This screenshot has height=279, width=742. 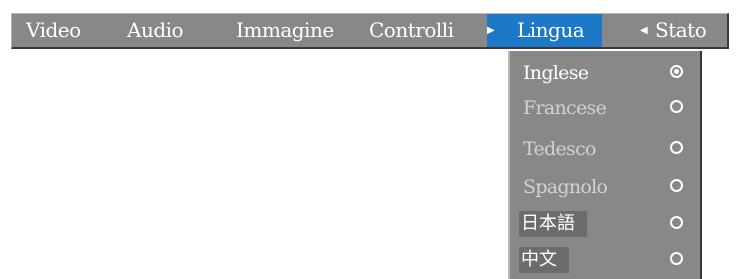 What do you see at coordinates (551, 30) in the screenshot?
I see `menu-item-lingua-label: Lingua` at bounding box center [551, 30].